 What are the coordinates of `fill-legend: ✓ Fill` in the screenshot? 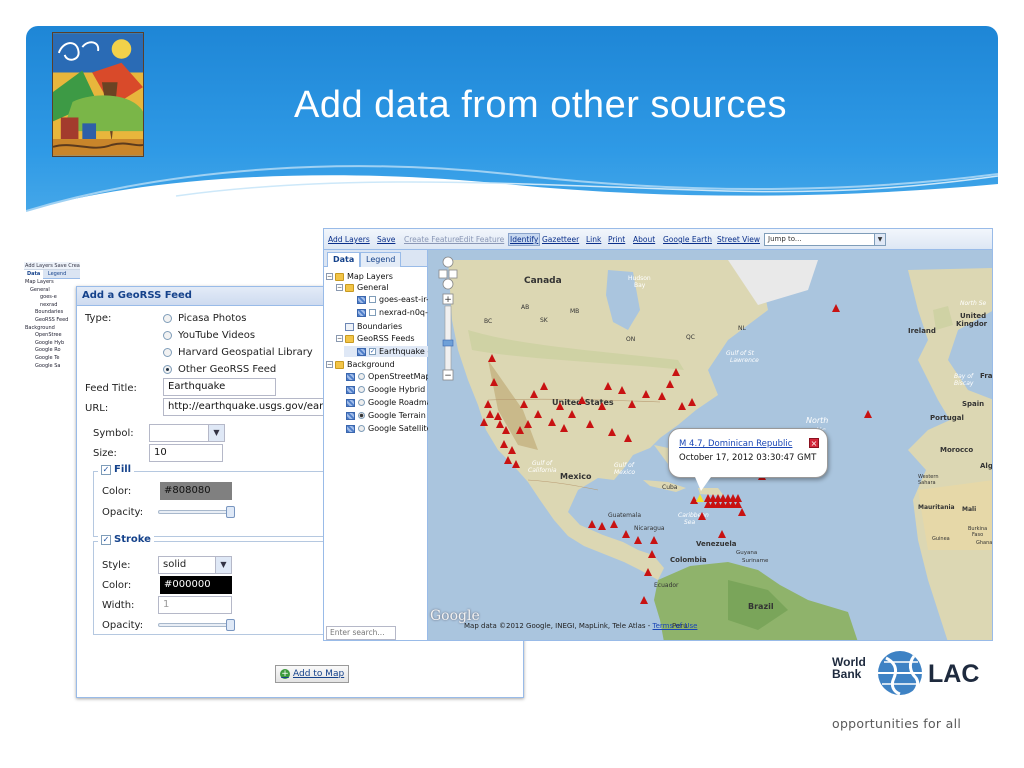 It's located at (116, 469).